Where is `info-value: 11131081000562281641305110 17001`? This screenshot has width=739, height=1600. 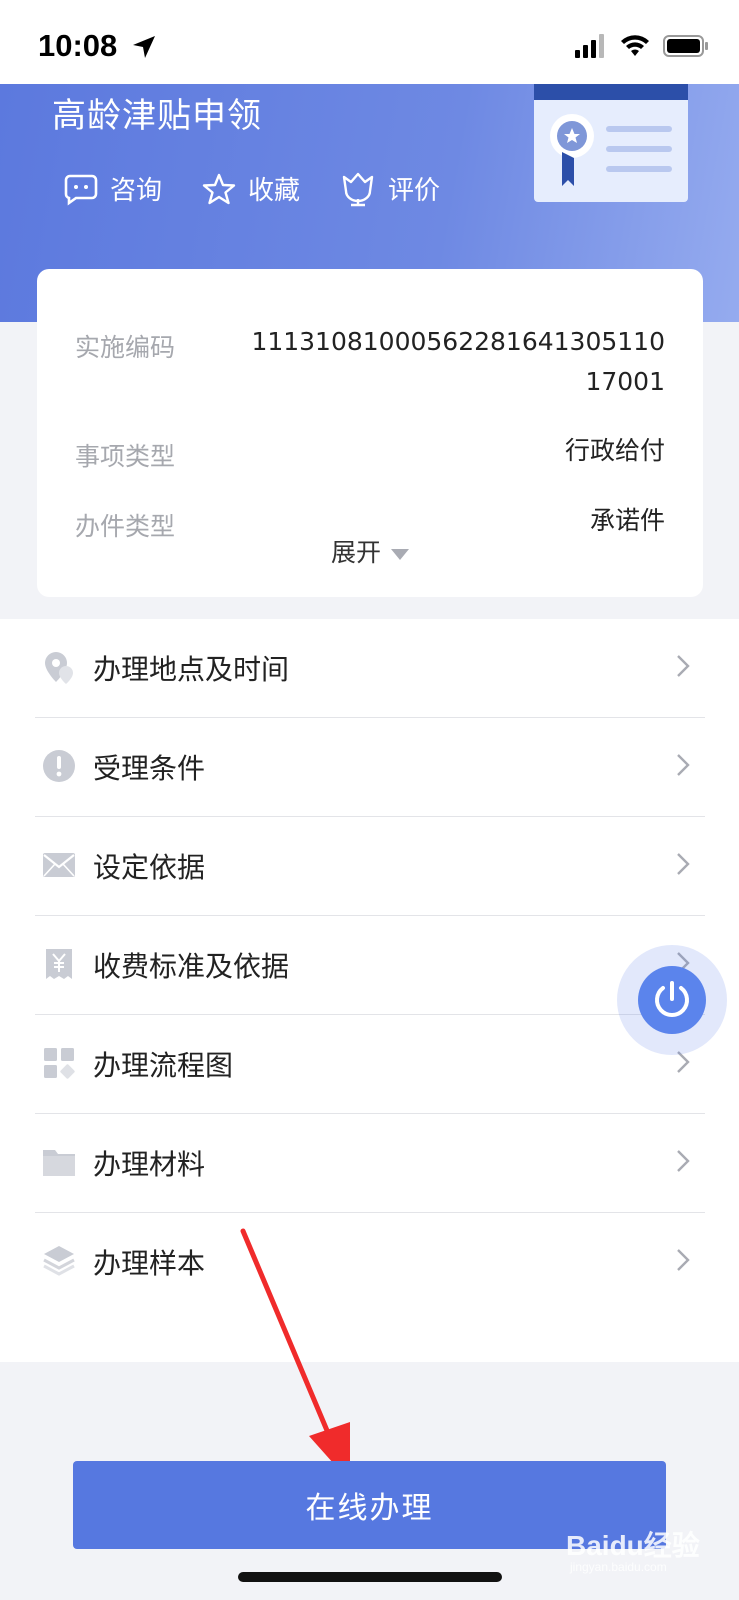 info-value: 11131081000562281641305110 17001 is located at coordinates (458, 362).